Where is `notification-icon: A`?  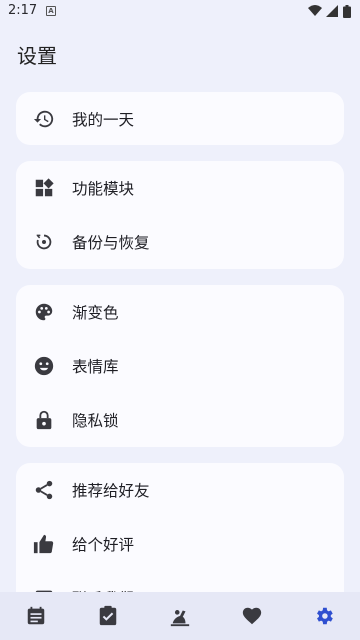
notification-icon: A is located at coordinates (51, 11).